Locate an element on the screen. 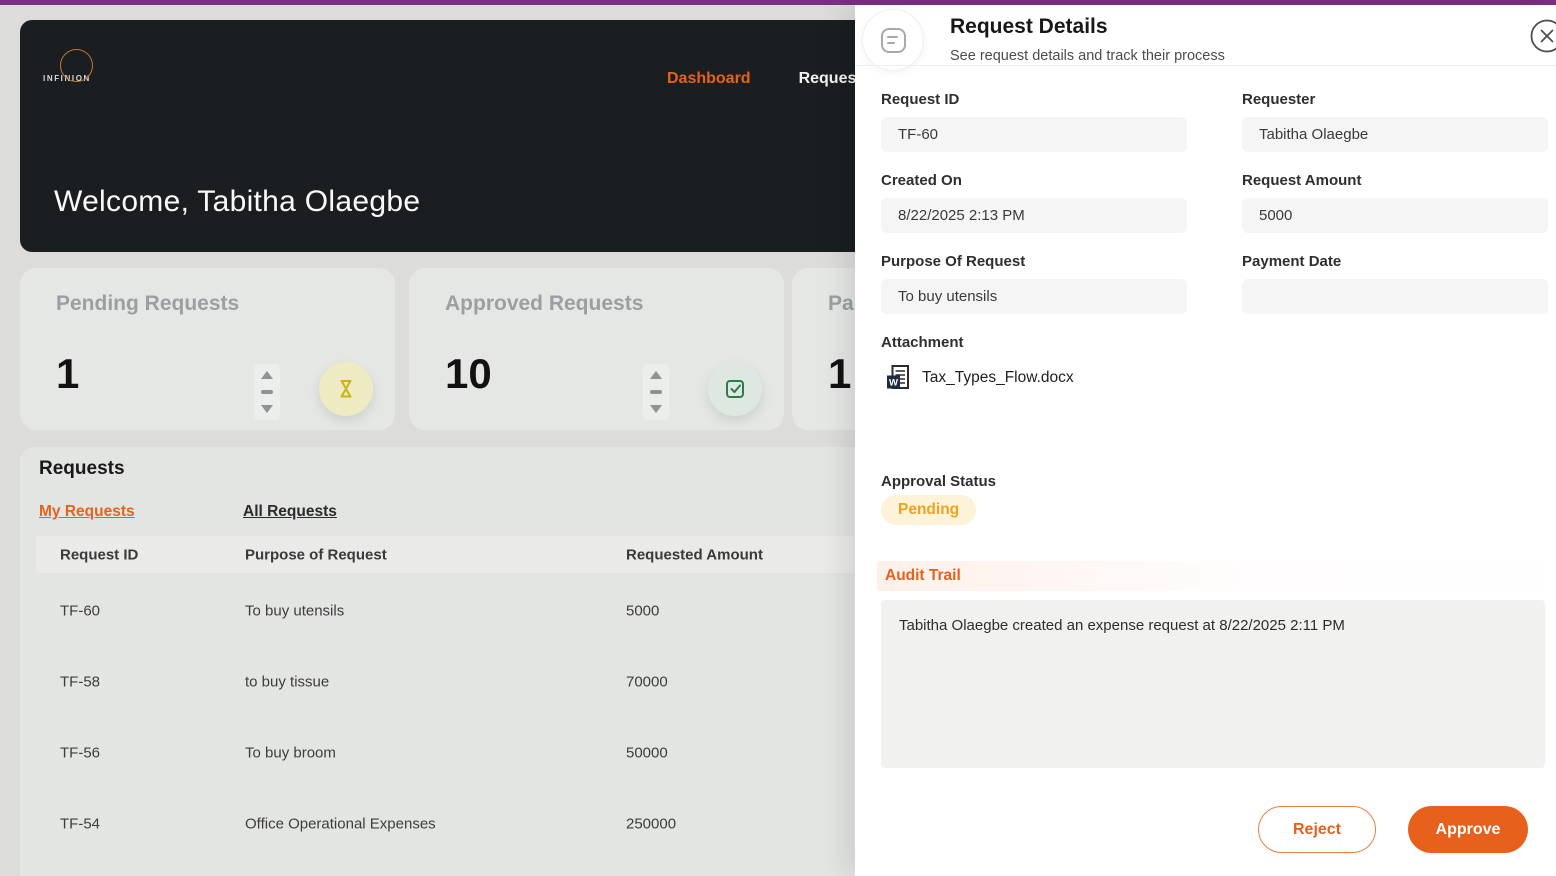 This screenshot has width=1556, height=876. reject-button: Reject is located at coordinates (1317, 829).